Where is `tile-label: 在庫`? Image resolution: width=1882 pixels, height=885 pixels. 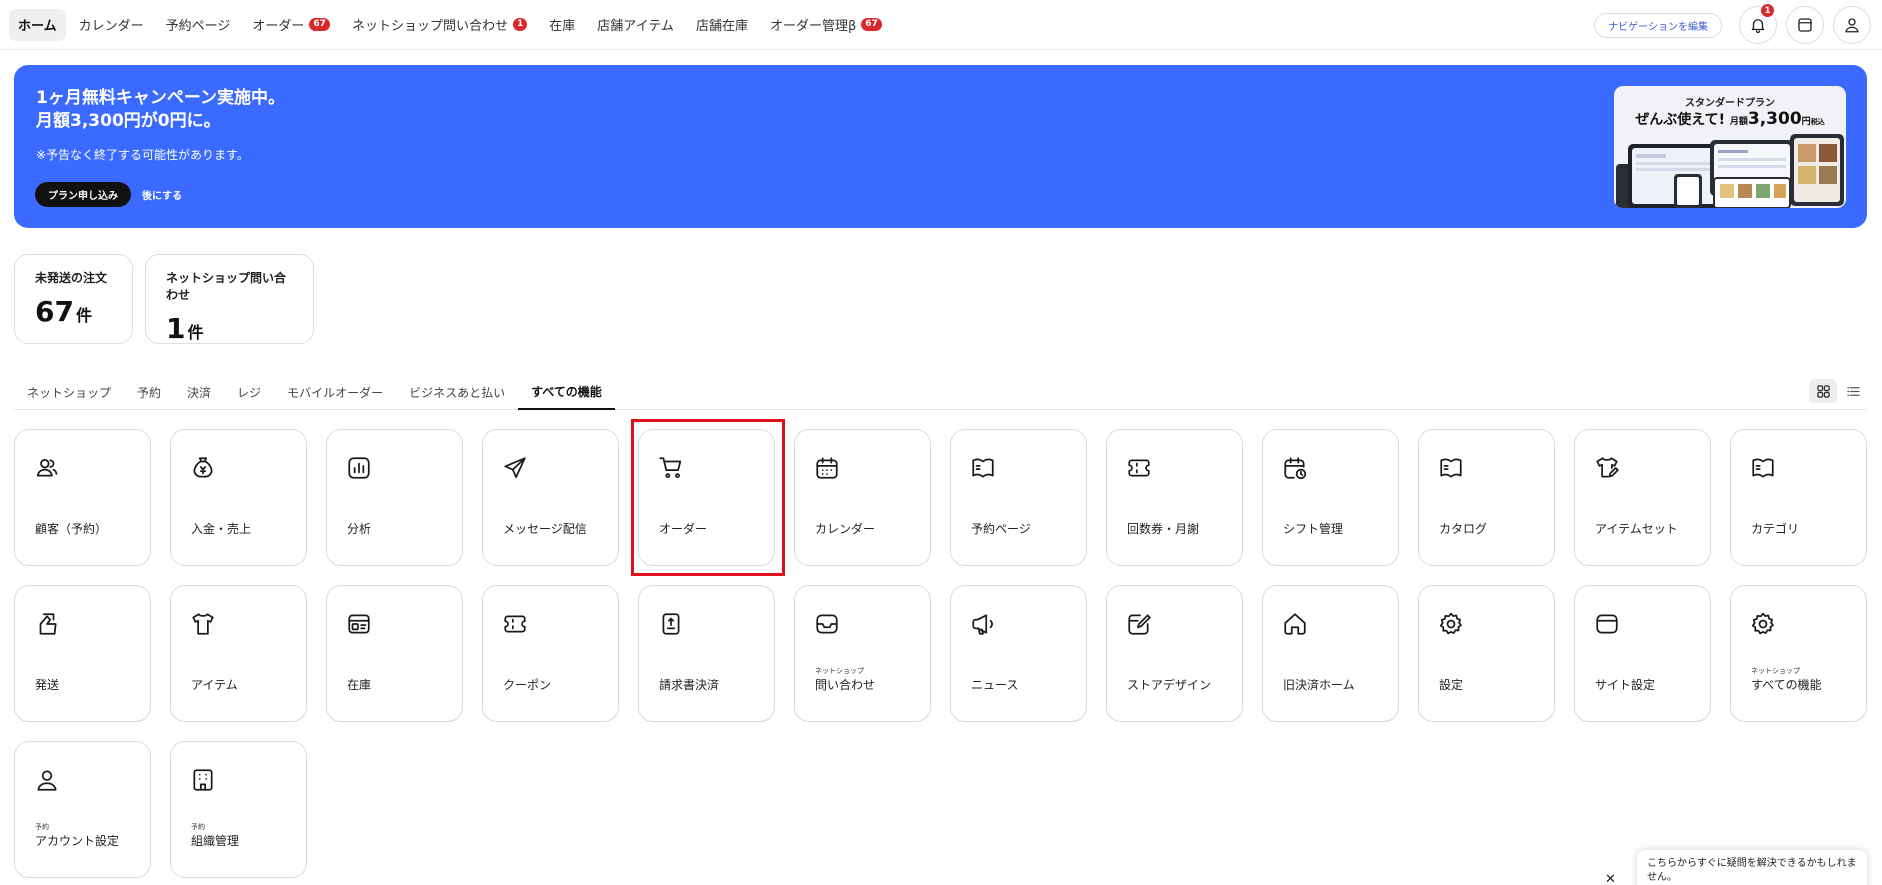
tile-label: 在庫 is located at coordinates (359, 685).